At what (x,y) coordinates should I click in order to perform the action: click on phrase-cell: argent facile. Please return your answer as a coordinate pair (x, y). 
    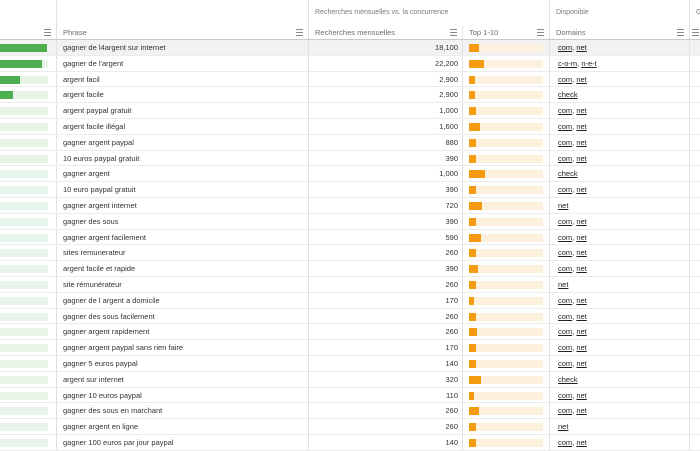
    Looking at the image, I should click on (182, 95).